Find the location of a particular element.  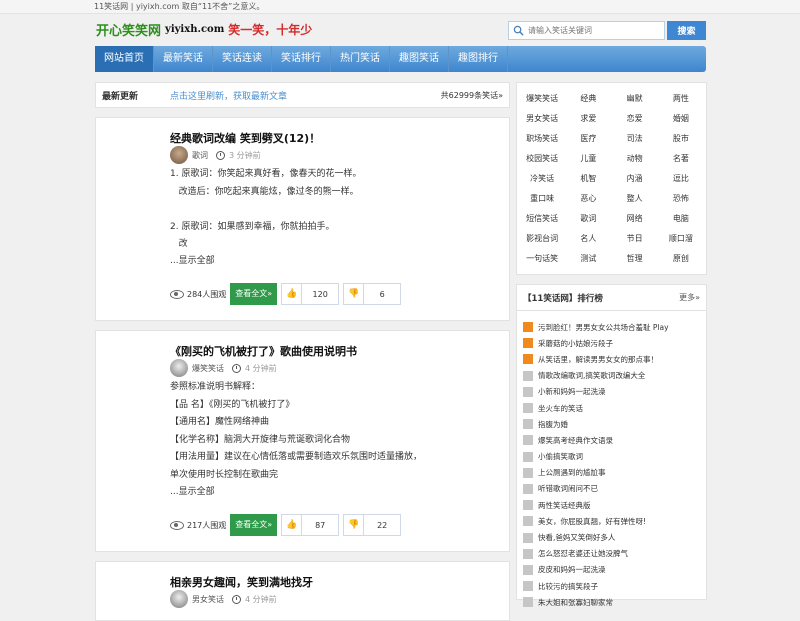

ranking-item: 比较污的搞笑段子 is located at coordinates (611, 586).